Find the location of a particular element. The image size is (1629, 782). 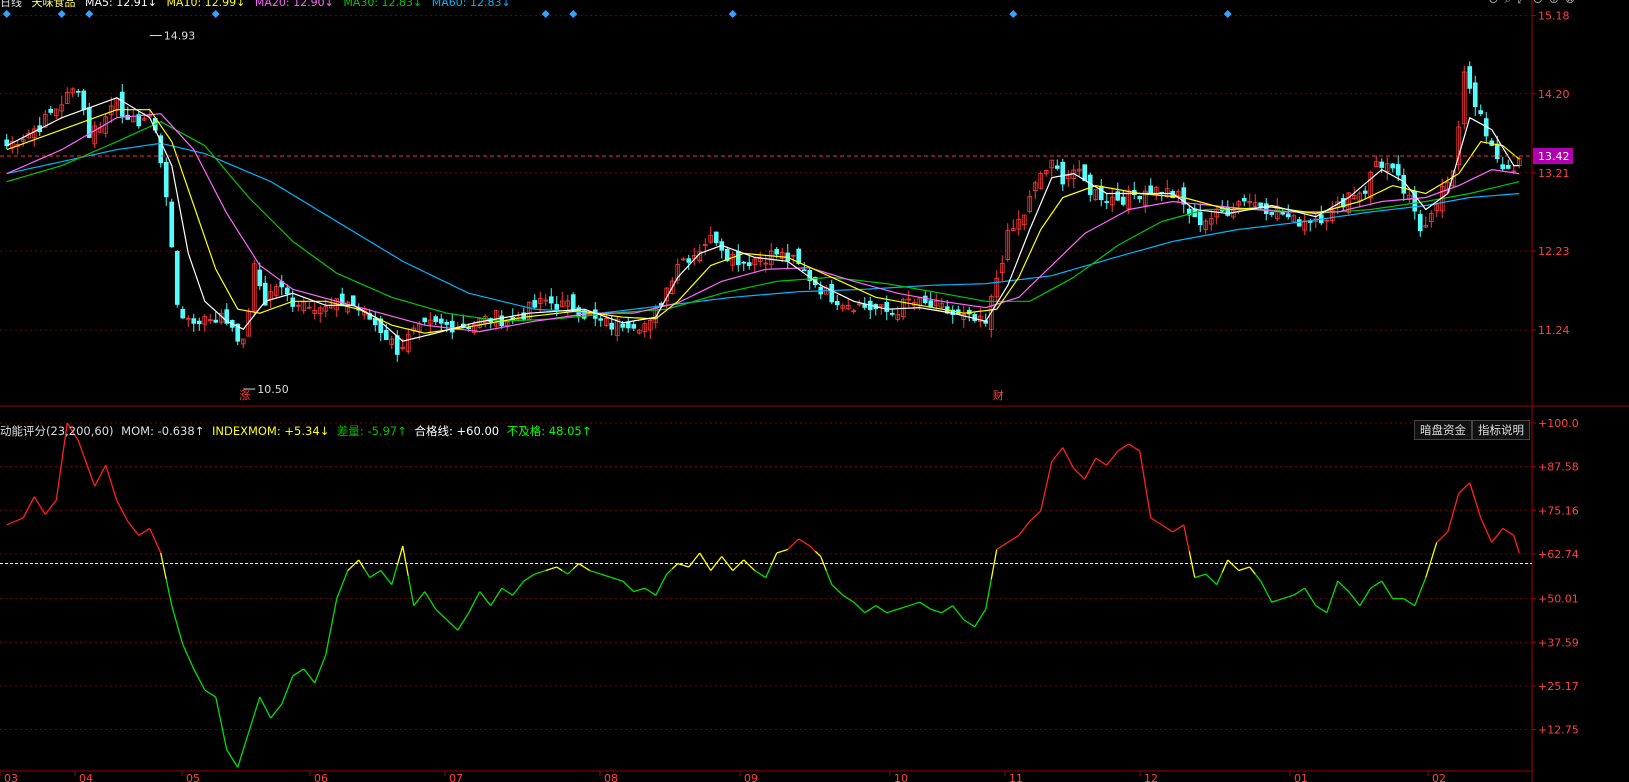

time-tick-label: 02 is located at coordinates (1439, 777).